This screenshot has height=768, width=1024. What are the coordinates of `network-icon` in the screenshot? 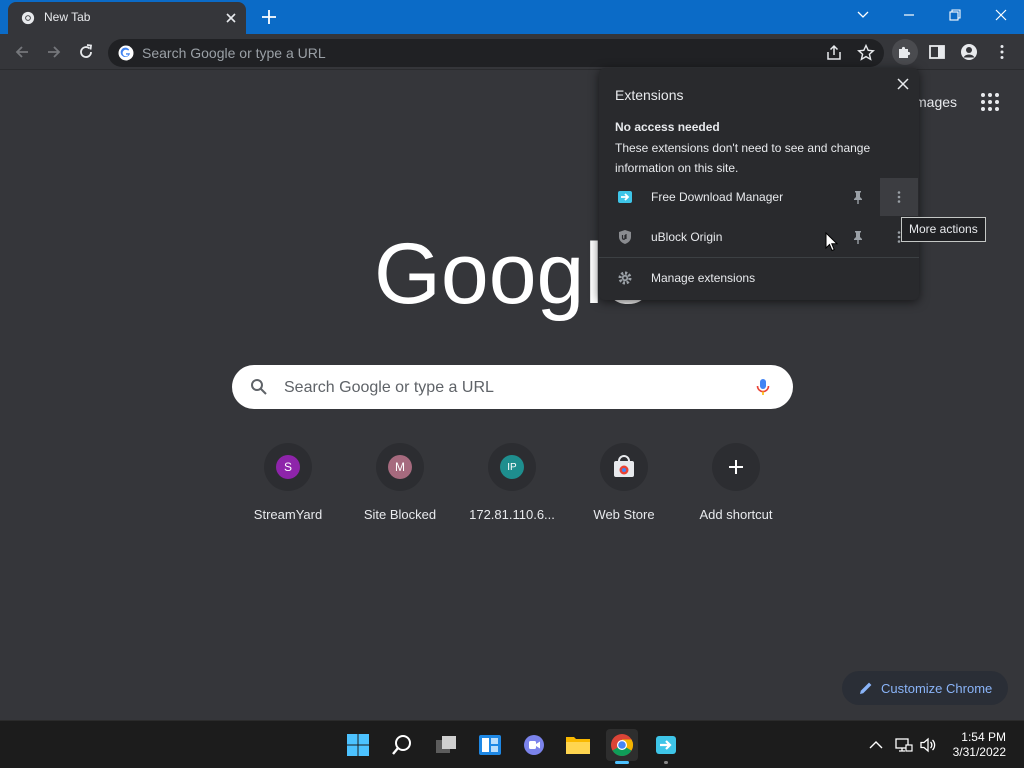 It's located at (904, 745).